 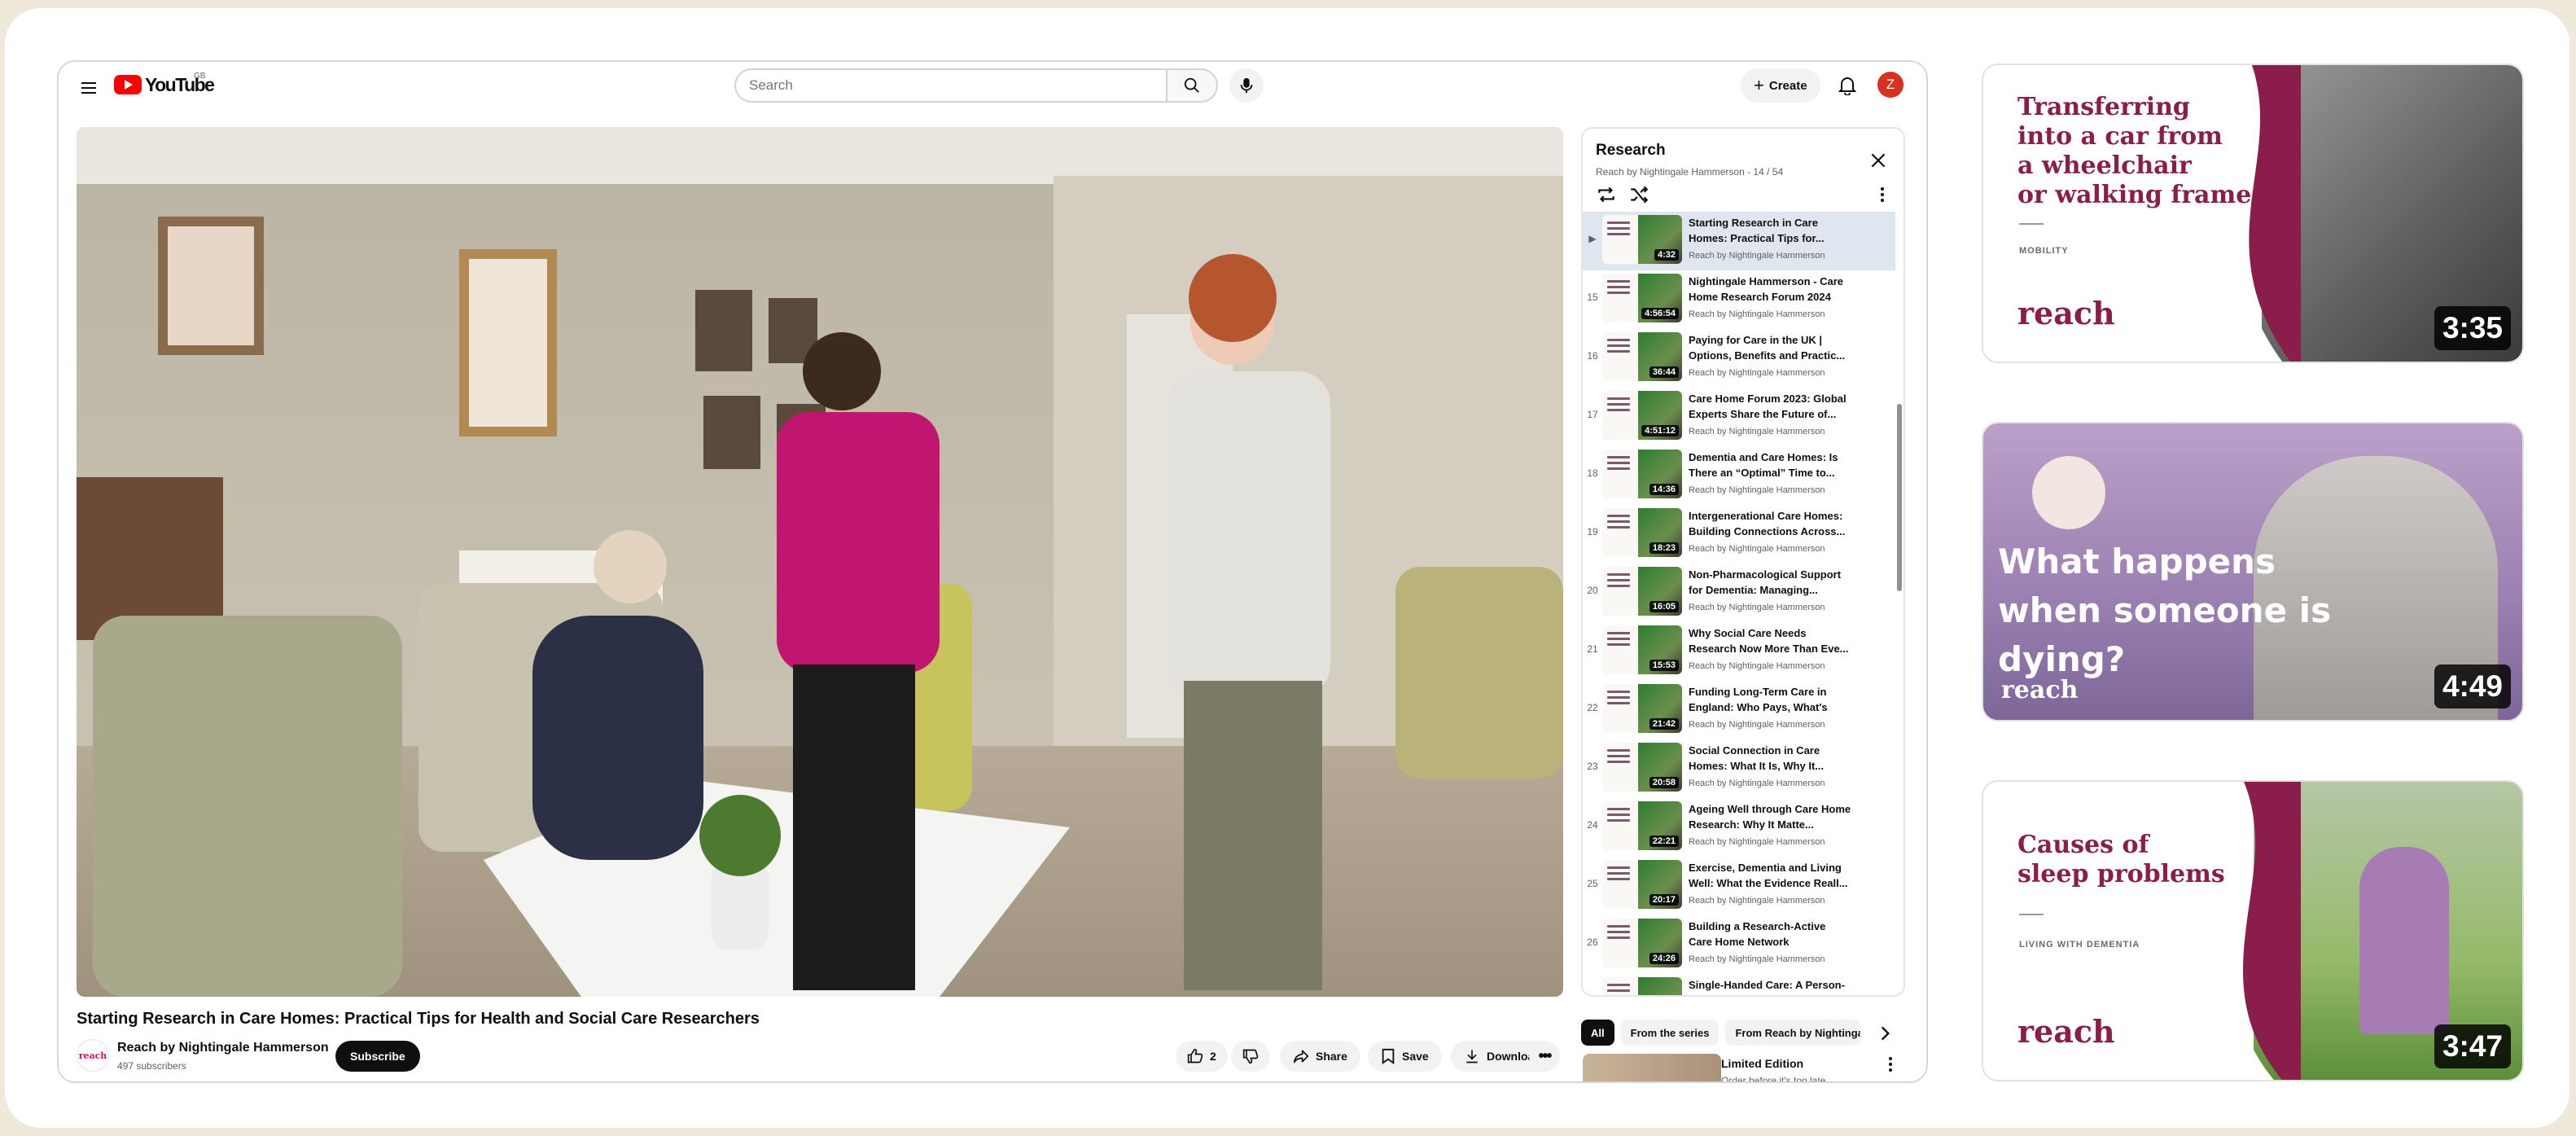 What do you see at coordinates (1592, 238) in the screenshot?
I see `playlist-item-index: ▶` at bounding box center [1592, 238].